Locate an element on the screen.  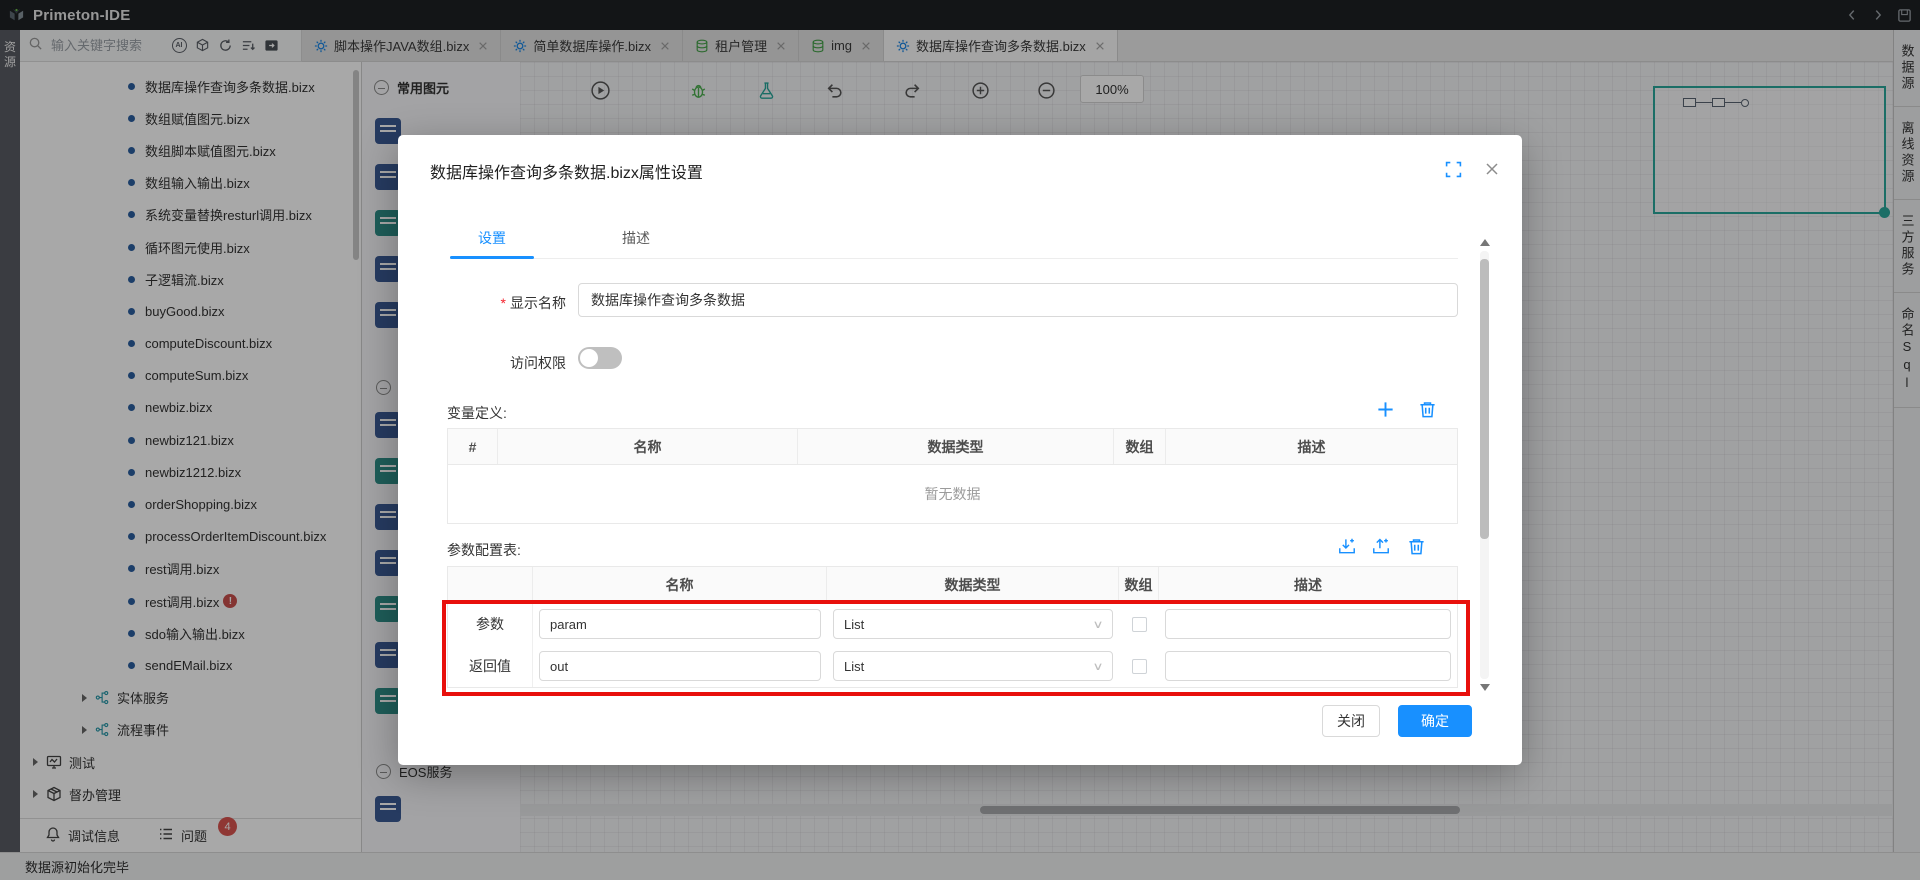
dialog-title: 数据库操作查询多条数据.bizx属性设置 is located at coordinates (566, 173).